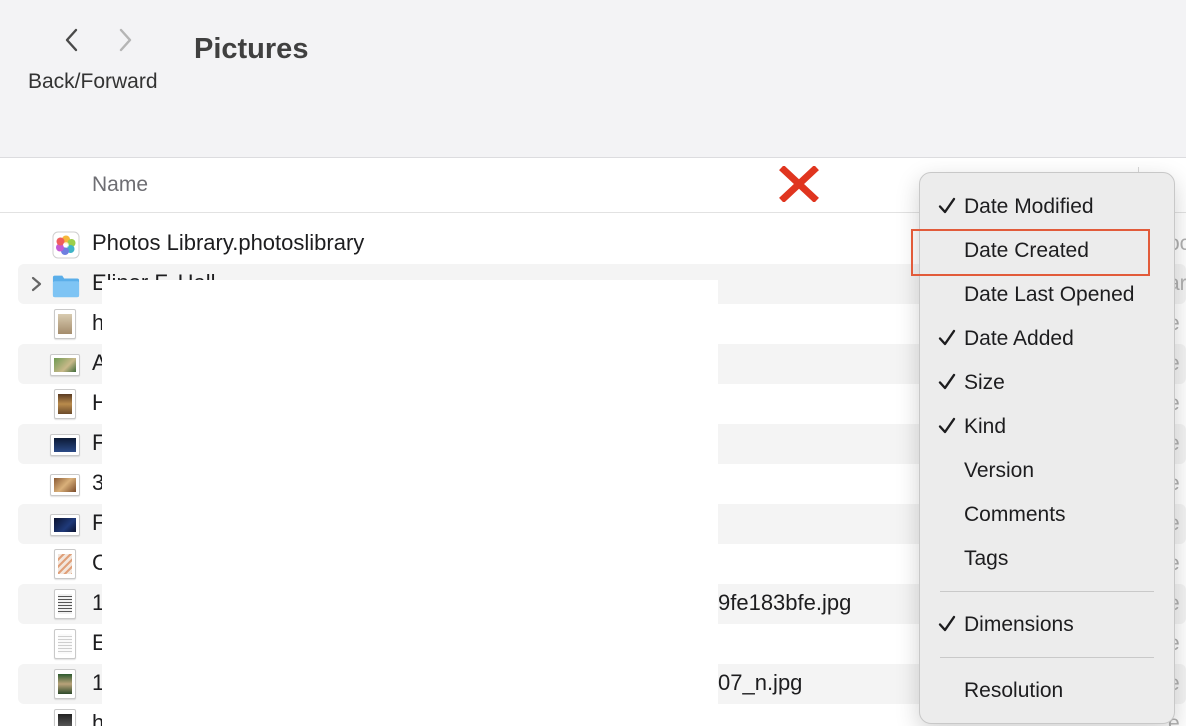  What do you see at coordinates (1047, 471) in the screenshot?
I see `menu-item-version: Version` at bounding box center [1047, 471].